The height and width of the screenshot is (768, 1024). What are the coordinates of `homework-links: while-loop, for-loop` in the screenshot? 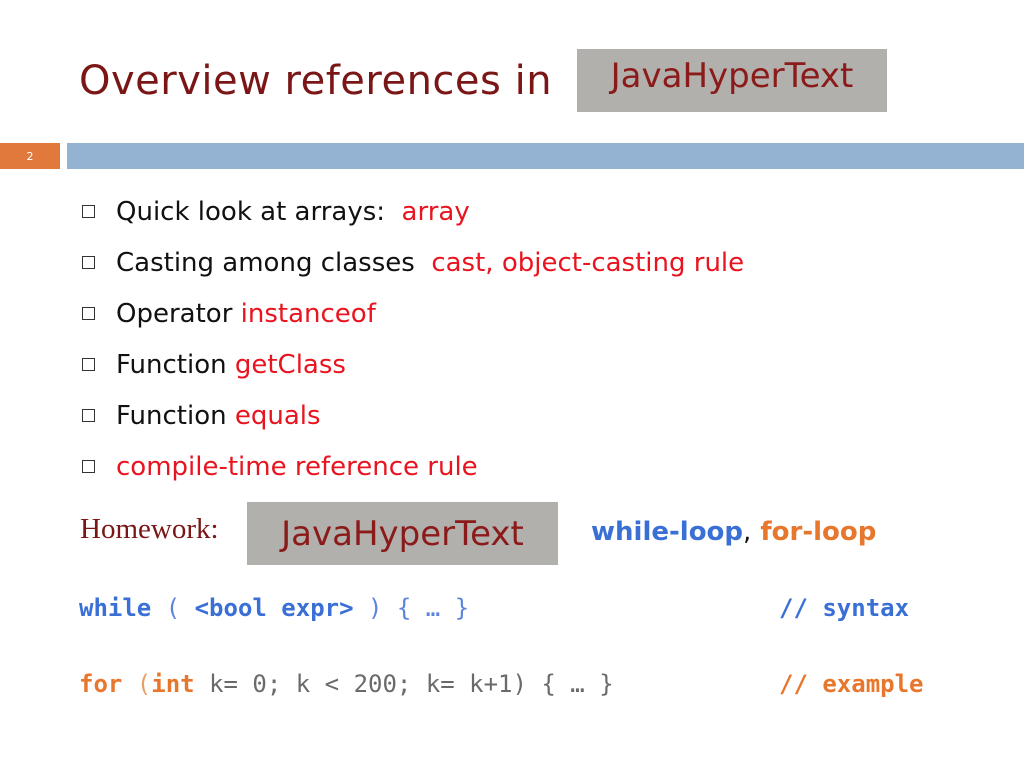 It's located at (733, 532).